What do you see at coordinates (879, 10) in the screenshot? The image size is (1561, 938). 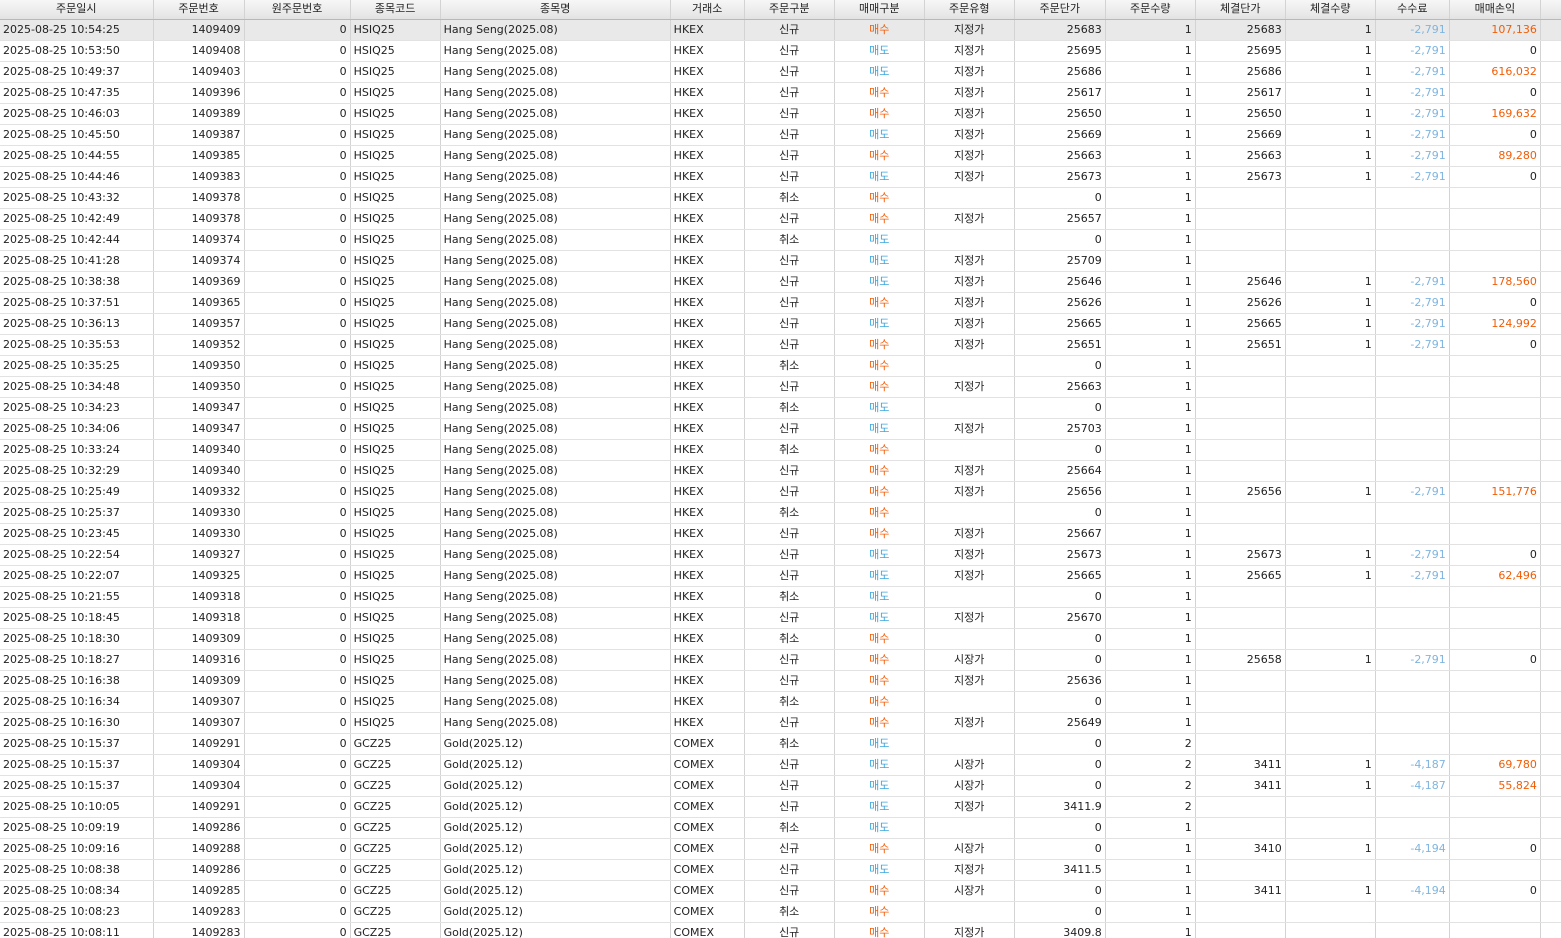 I see `header-trade-side: 매매구분` at bounding box center [879, 10].